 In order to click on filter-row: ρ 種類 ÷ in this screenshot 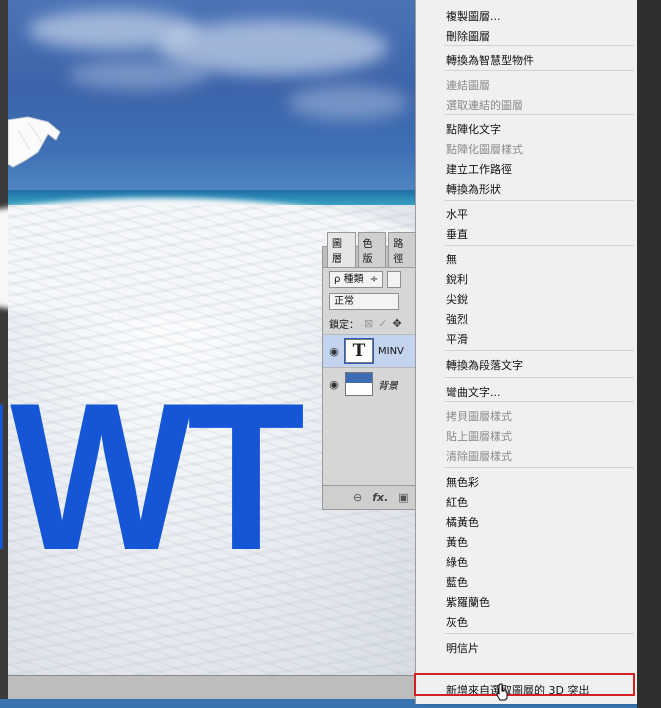, I will do `click(371, 279)`.